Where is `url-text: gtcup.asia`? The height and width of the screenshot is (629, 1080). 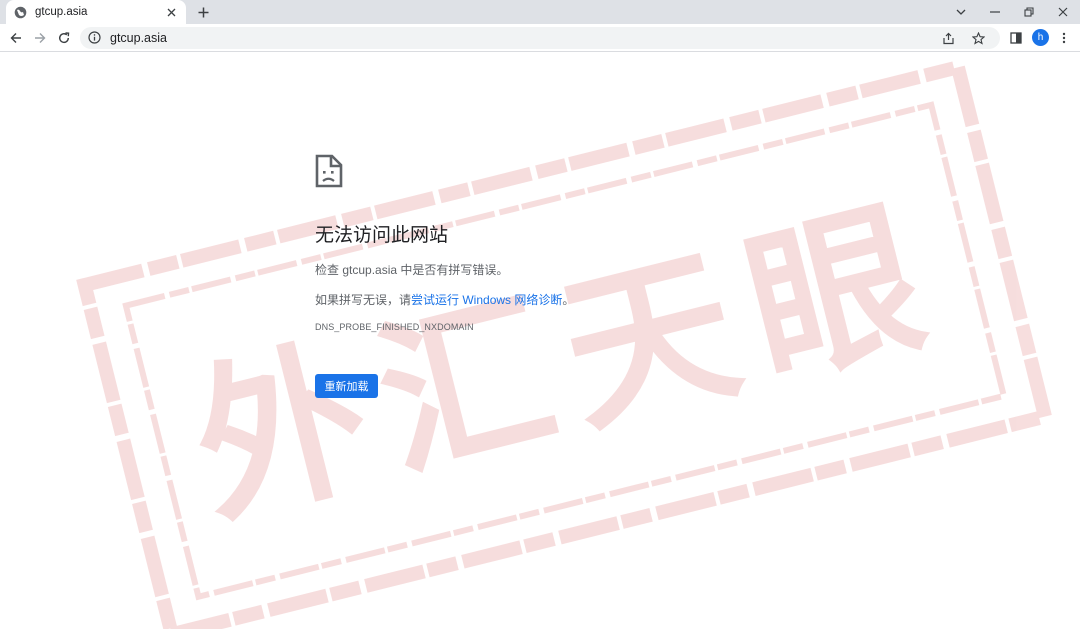
url-text: gtcup.asia is located at coordinates (525, 38).